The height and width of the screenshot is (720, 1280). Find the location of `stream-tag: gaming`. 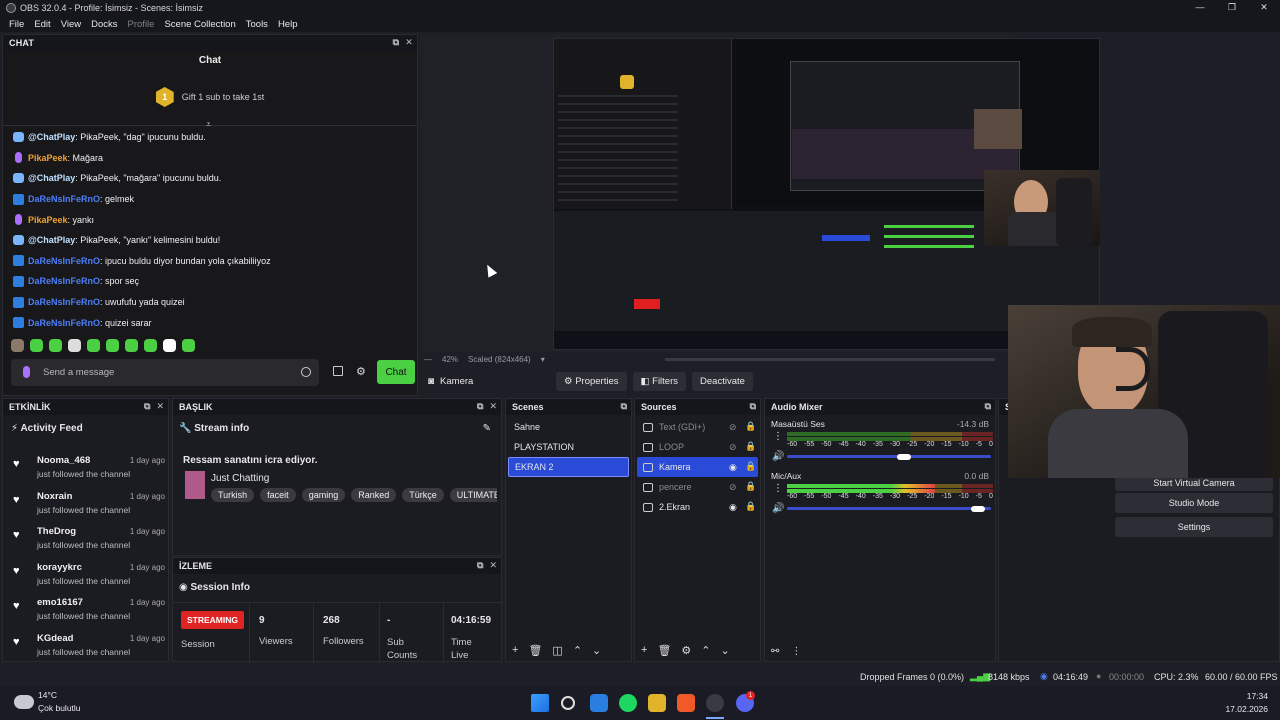

stream-tag: gaming is located at coordinates (323, 495).